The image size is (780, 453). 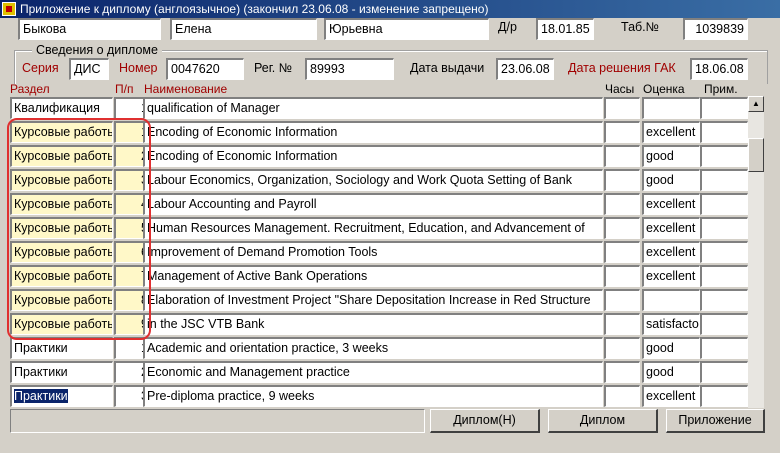 I want to click on status-field, so click(x=217, y=421).